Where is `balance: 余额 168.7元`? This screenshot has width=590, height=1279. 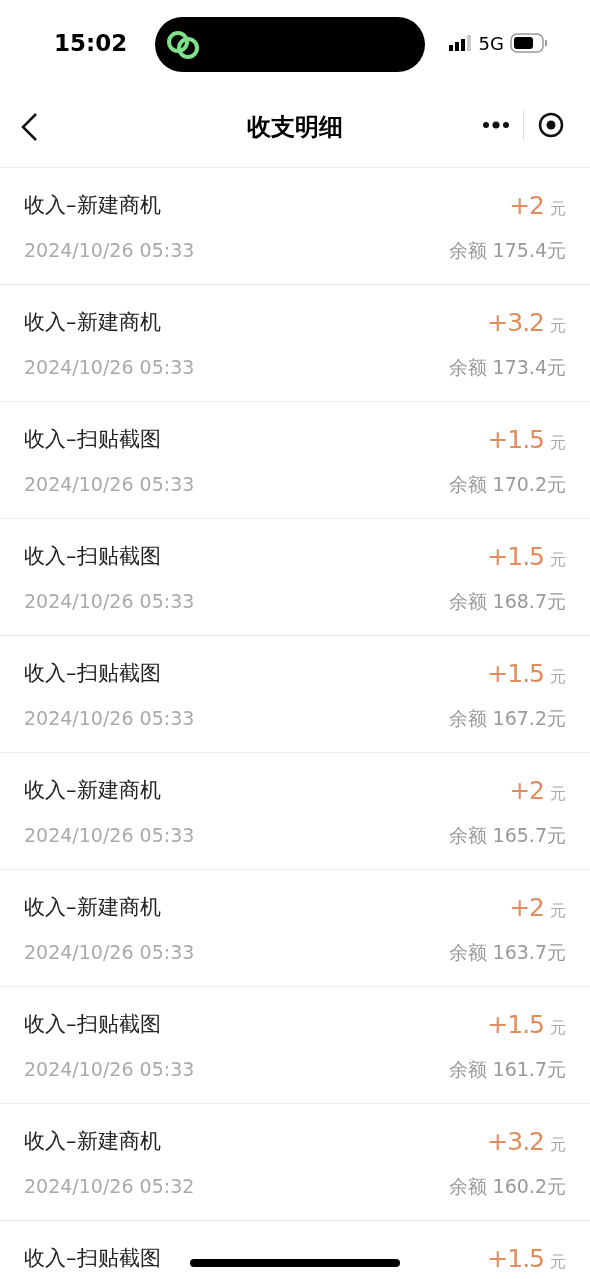
balance: 余额 168.7元 is located at coordinates (507, 601).